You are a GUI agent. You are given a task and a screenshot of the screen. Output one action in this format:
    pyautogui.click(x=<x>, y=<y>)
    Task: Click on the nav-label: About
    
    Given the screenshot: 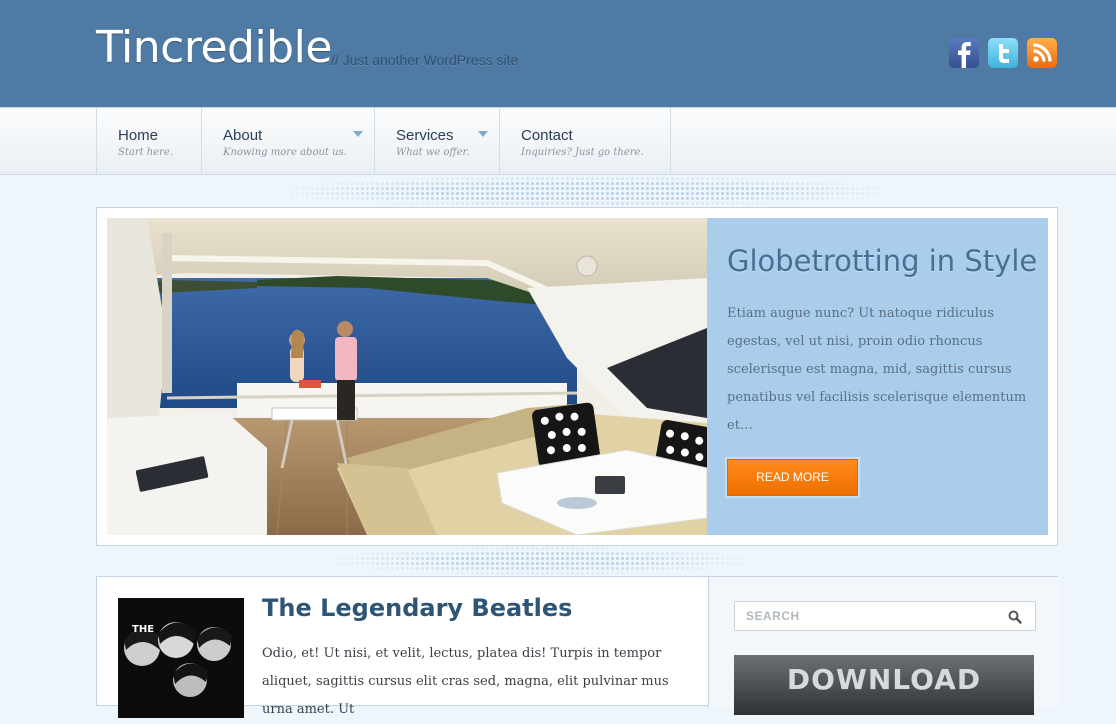 What is the action you would take?
    pyautogui.click(x=243, y=135)
    